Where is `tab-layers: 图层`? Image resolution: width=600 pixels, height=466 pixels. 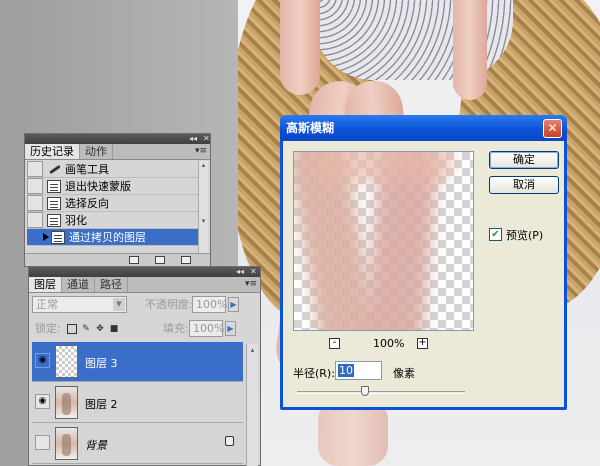 tab-layers: 图层 is located at coordinates (45, 284).